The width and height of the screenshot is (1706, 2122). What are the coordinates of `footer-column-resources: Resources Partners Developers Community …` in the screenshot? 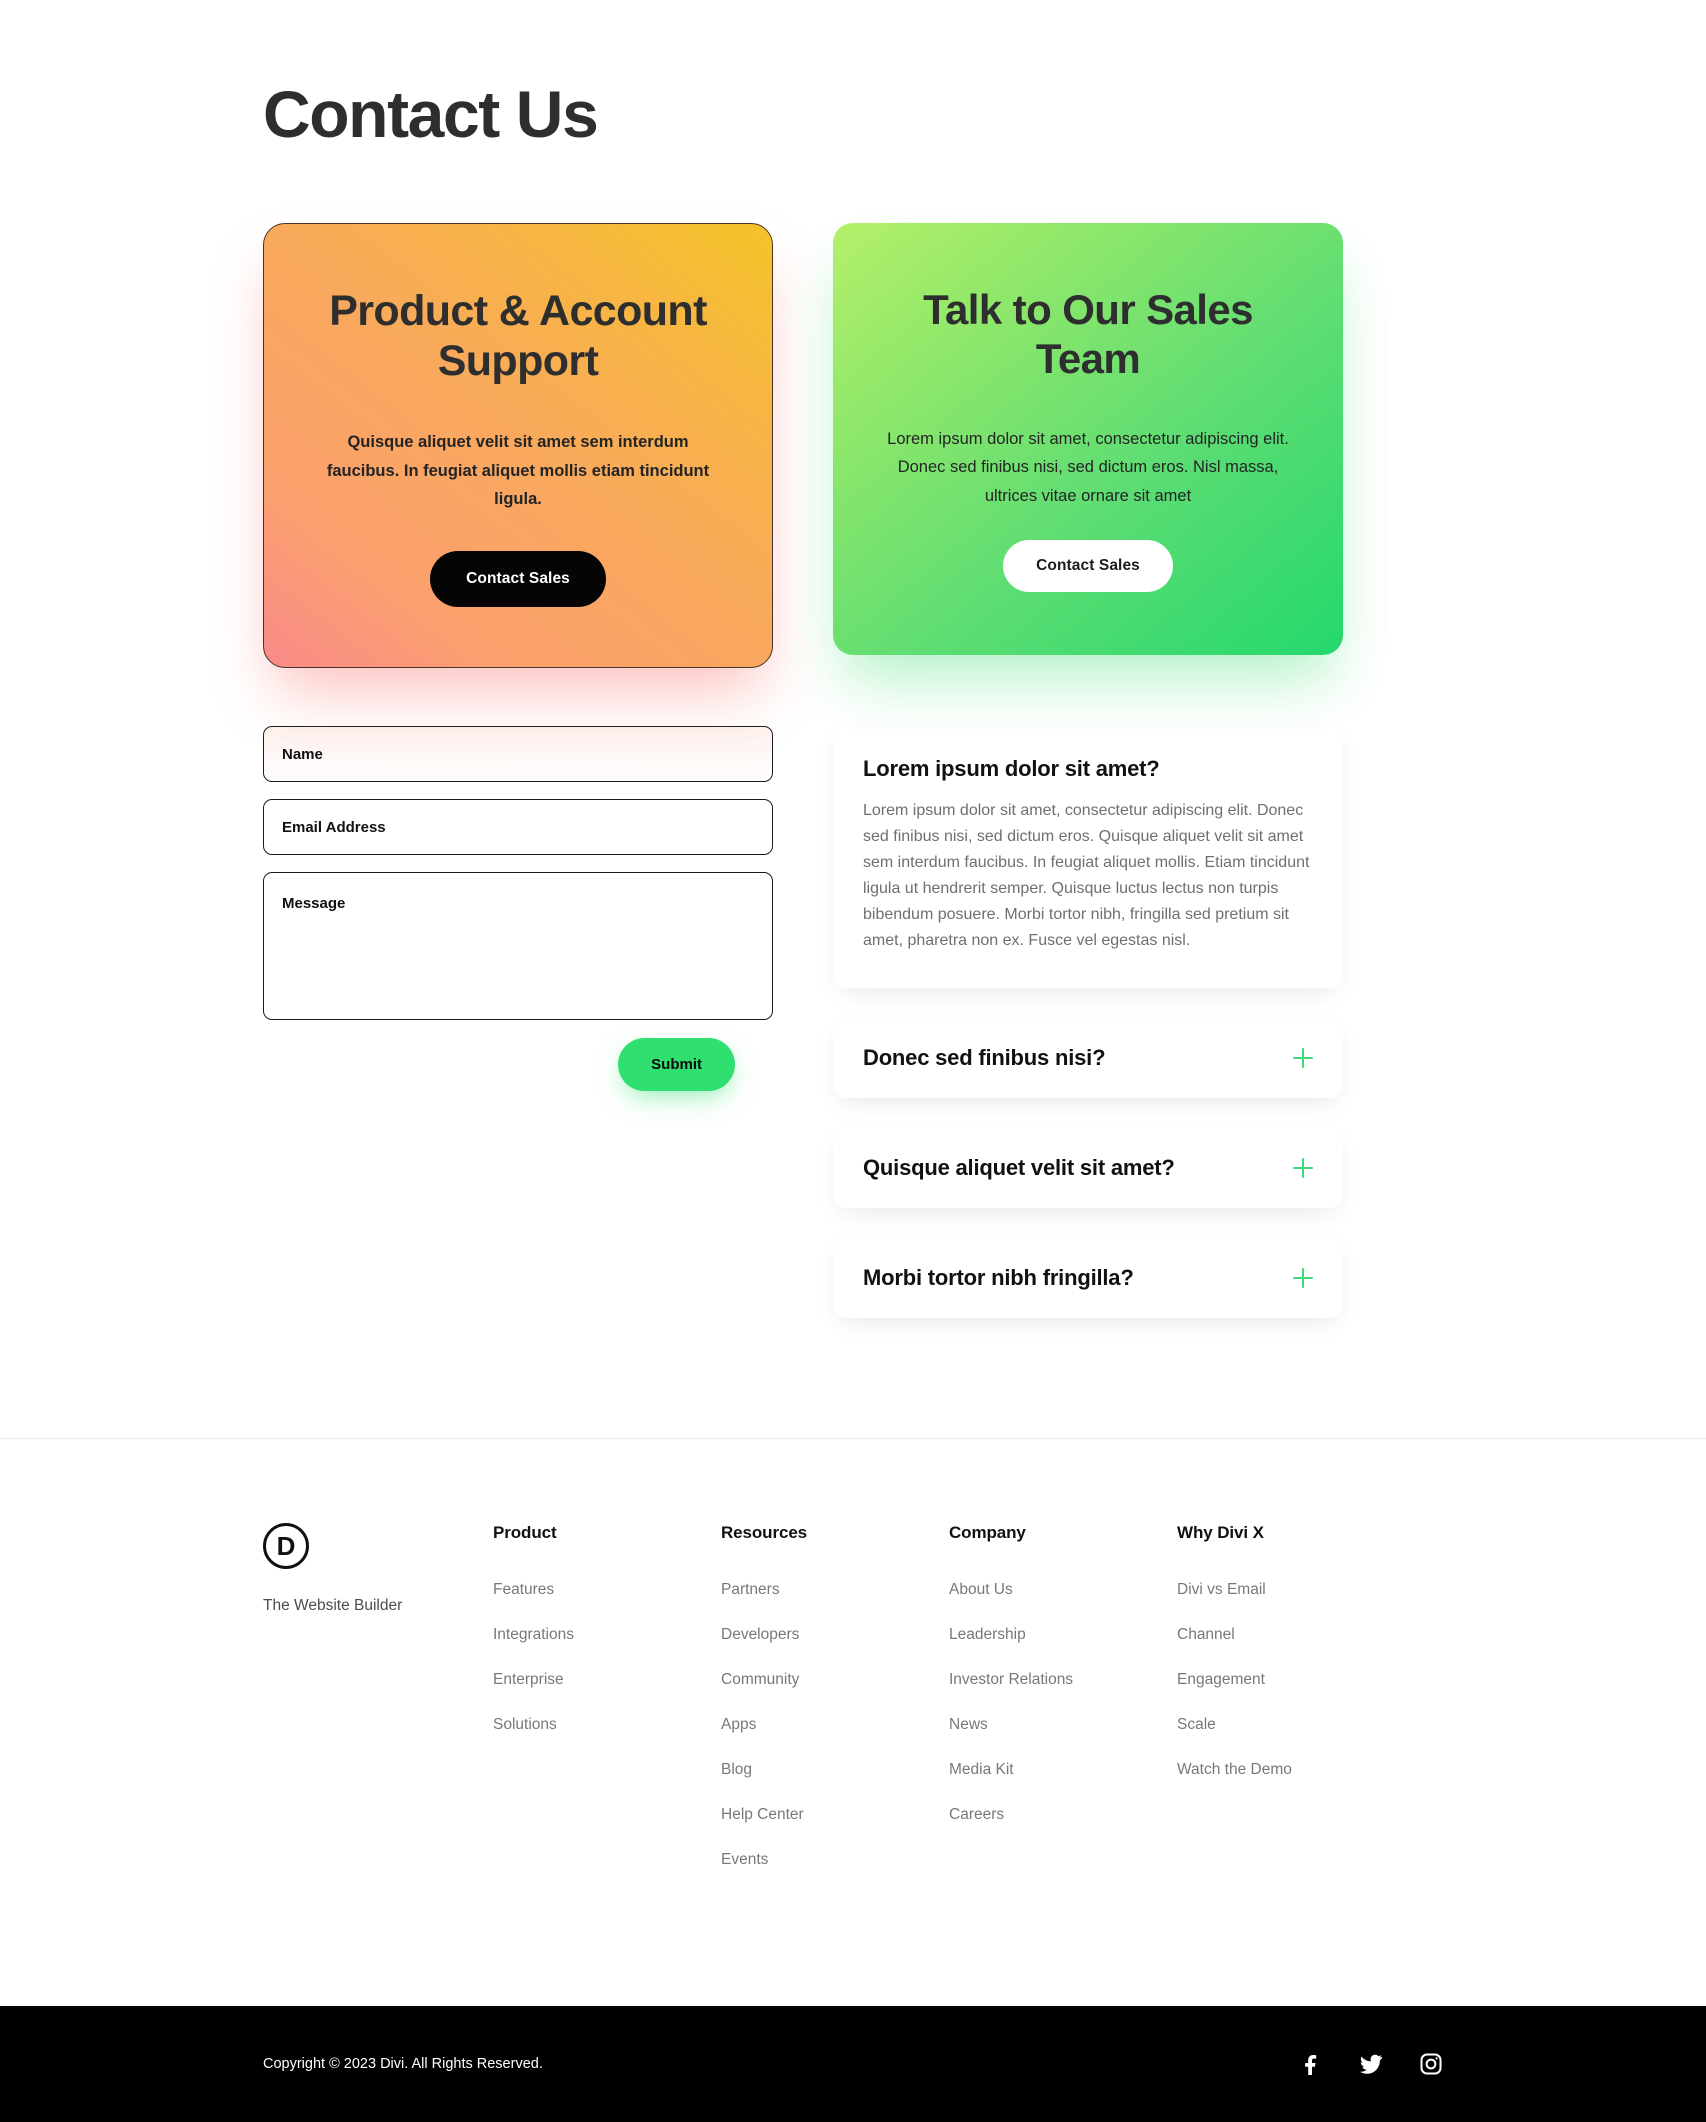 It's located at (835, 1709).